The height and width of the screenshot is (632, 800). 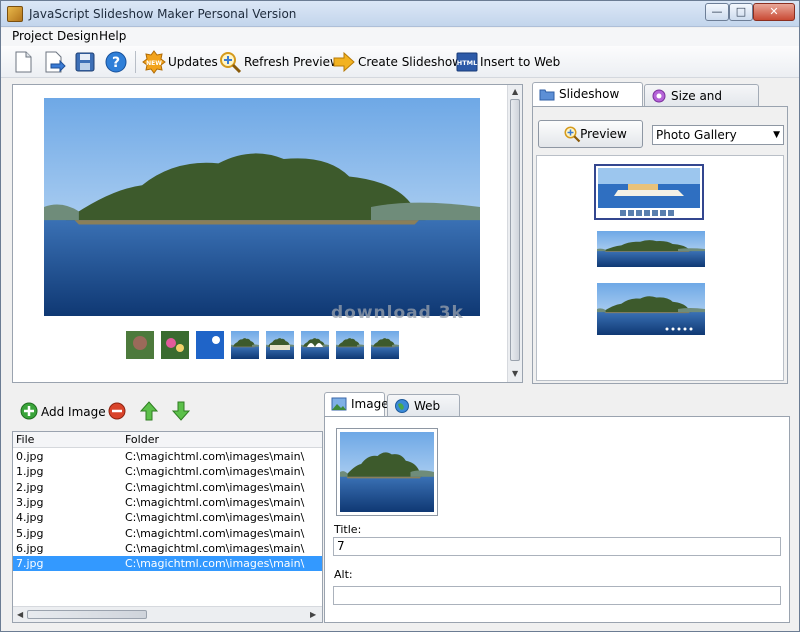 I want to click on selected-image, so click(x=387, y=472).